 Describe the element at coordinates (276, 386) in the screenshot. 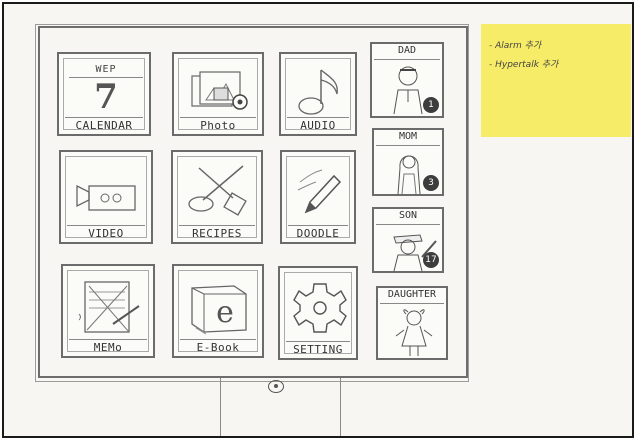

I see `home-button` at that location.